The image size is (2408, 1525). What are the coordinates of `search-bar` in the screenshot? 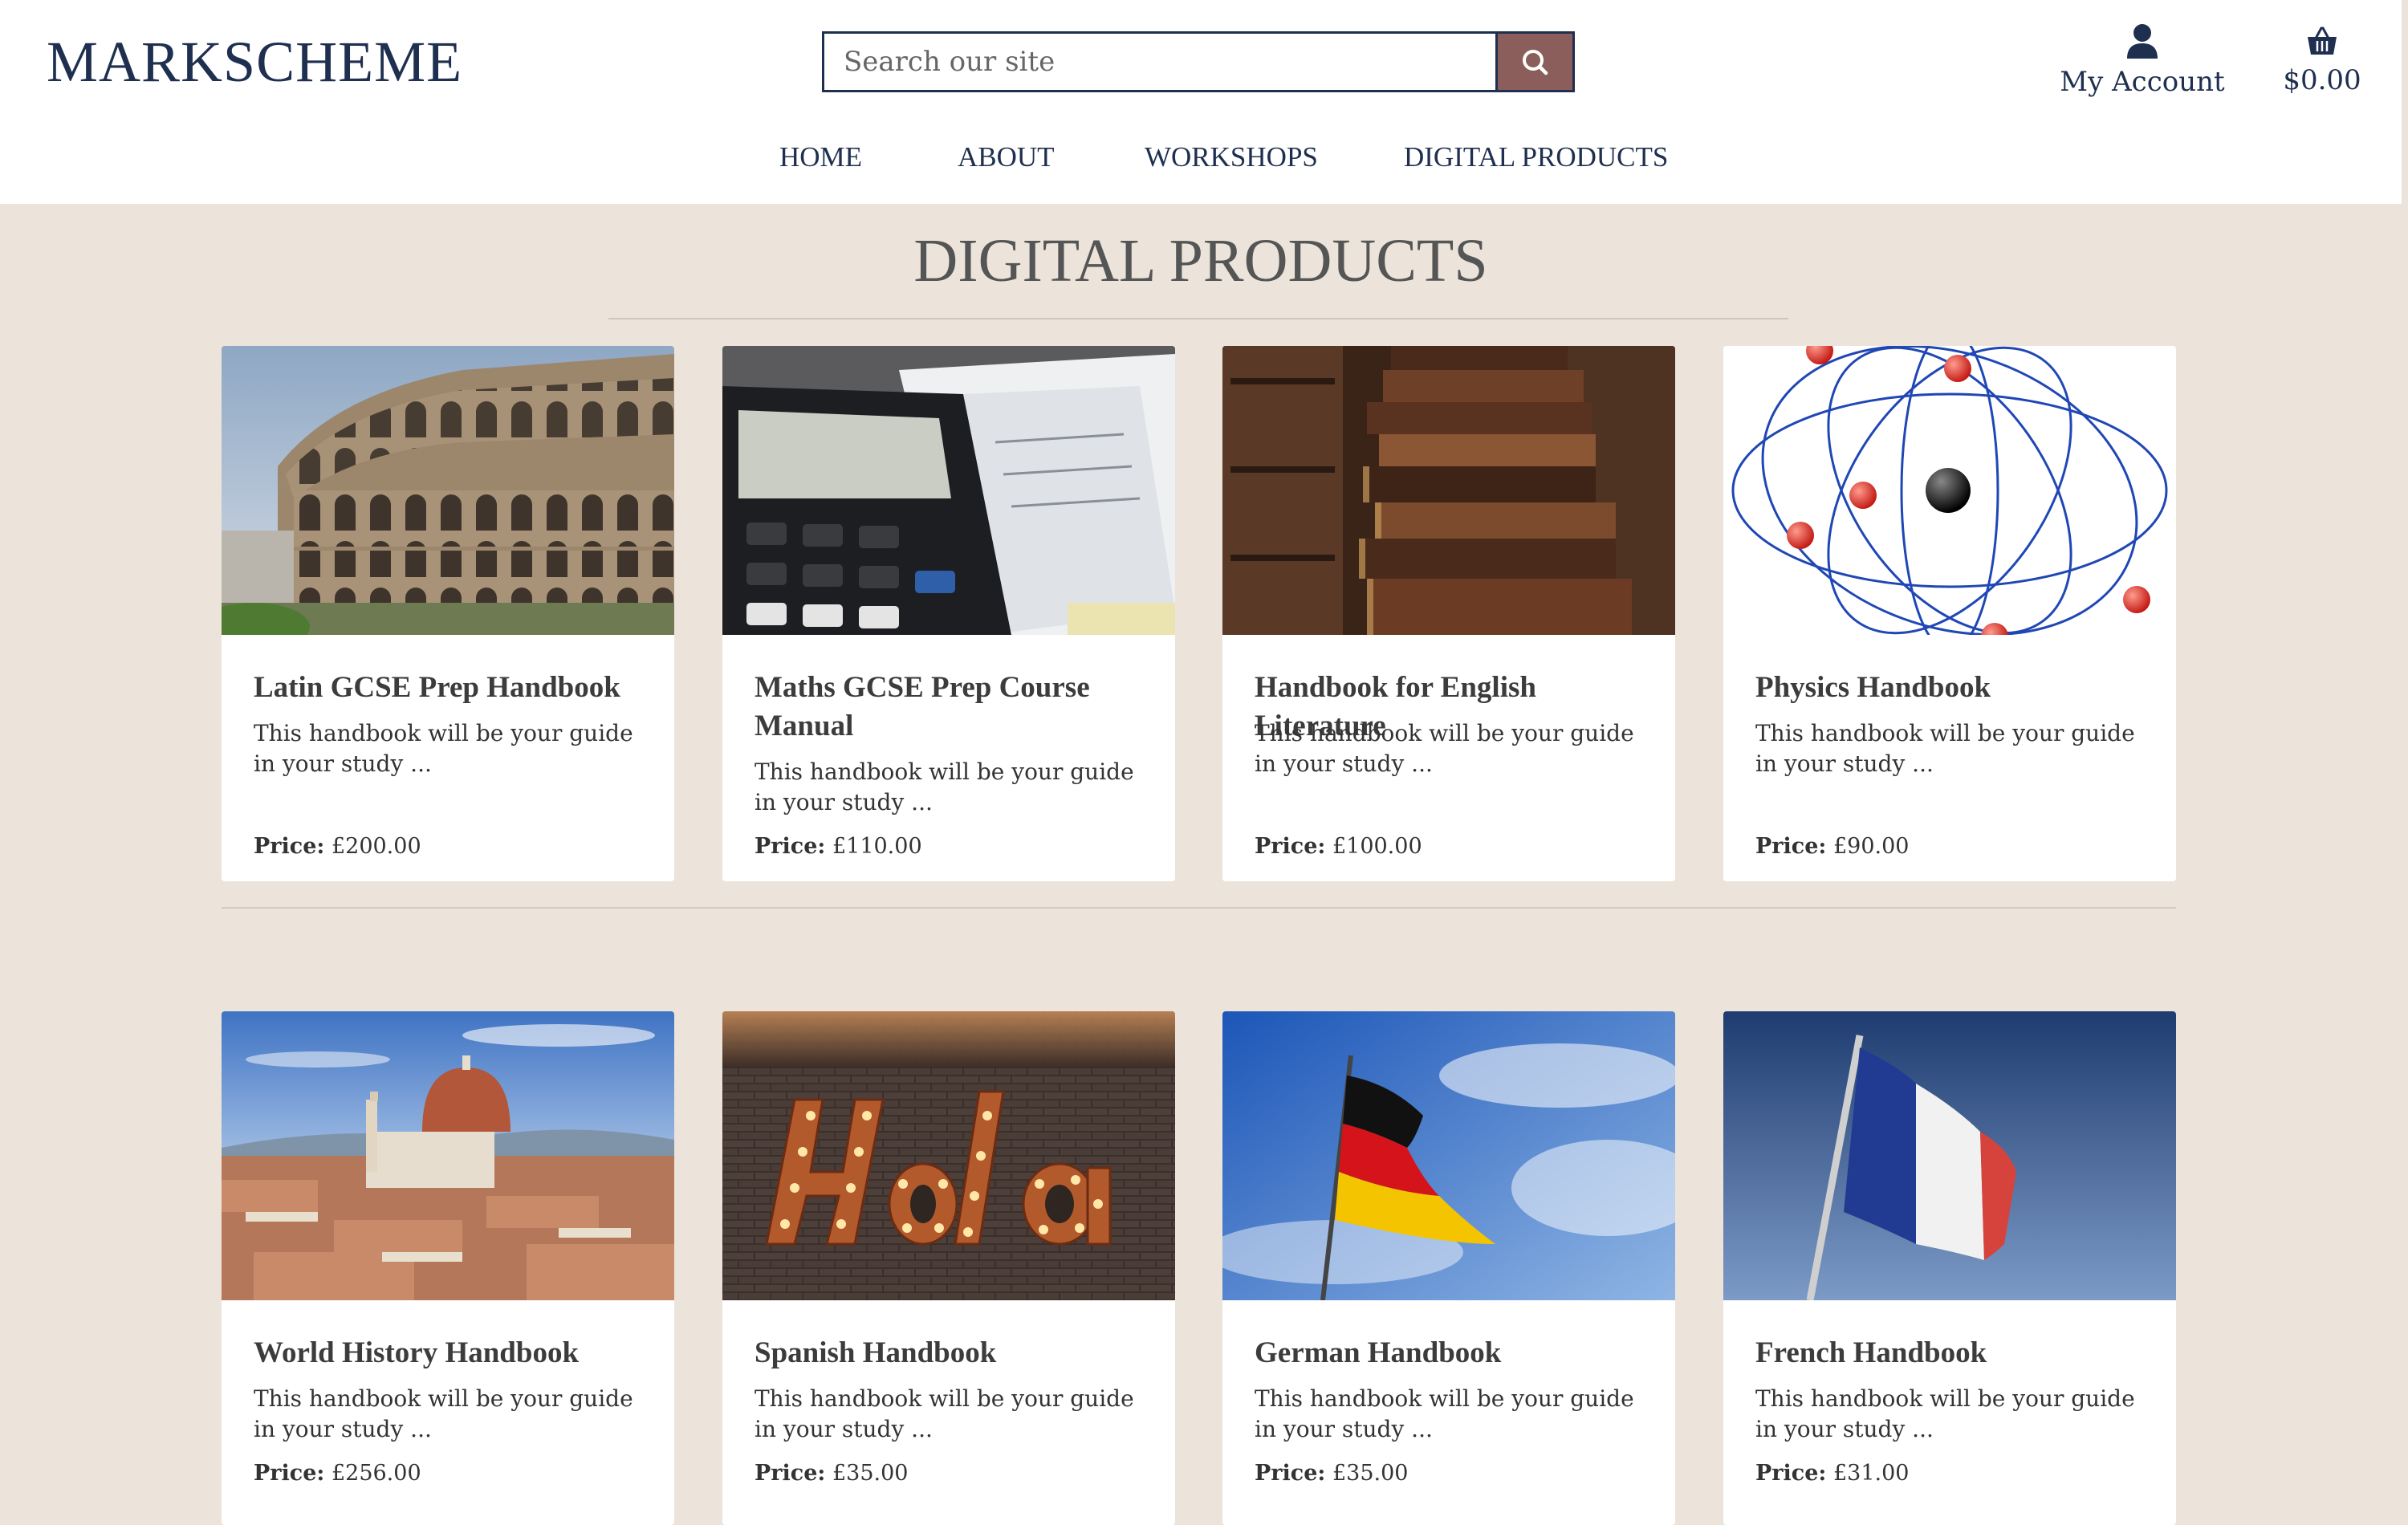 It's located at (1198, 62).